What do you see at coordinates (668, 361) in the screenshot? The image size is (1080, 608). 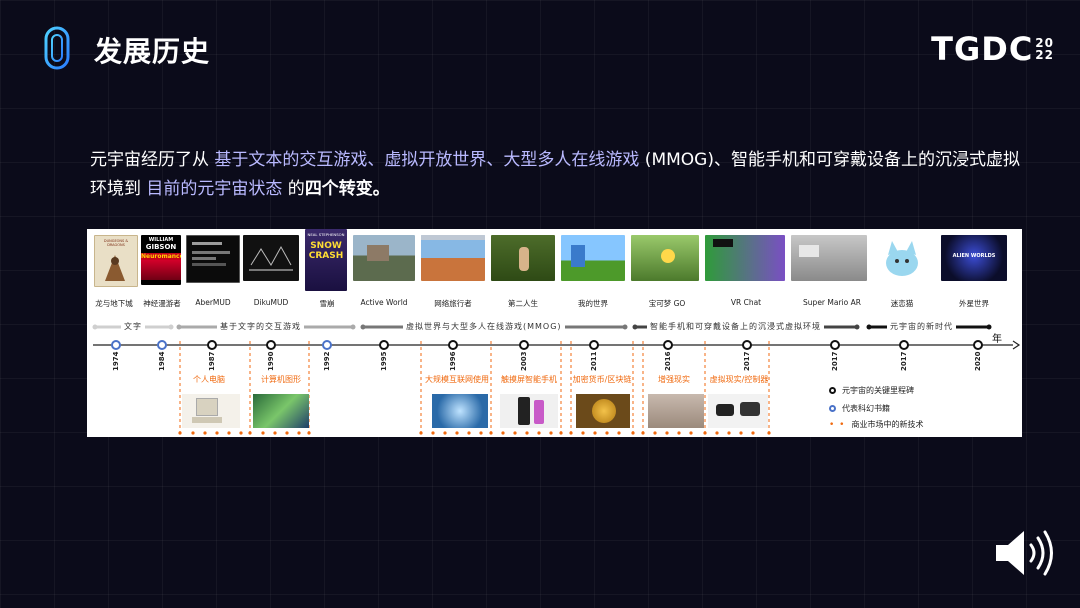 I see `year-2016: 2016` at bounding box center [668, 361].